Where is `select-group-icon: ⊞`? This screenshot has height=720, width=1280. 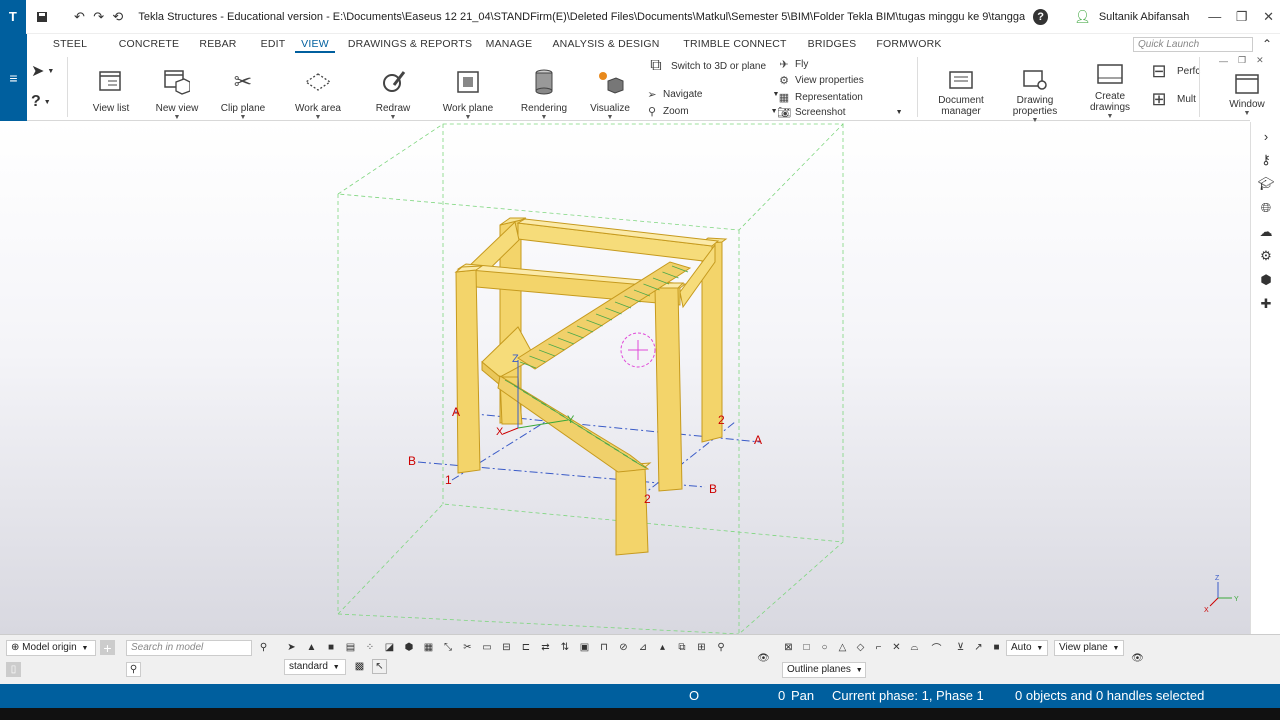
select-group-icon: ⊞ is located at coordinates (701, 647).